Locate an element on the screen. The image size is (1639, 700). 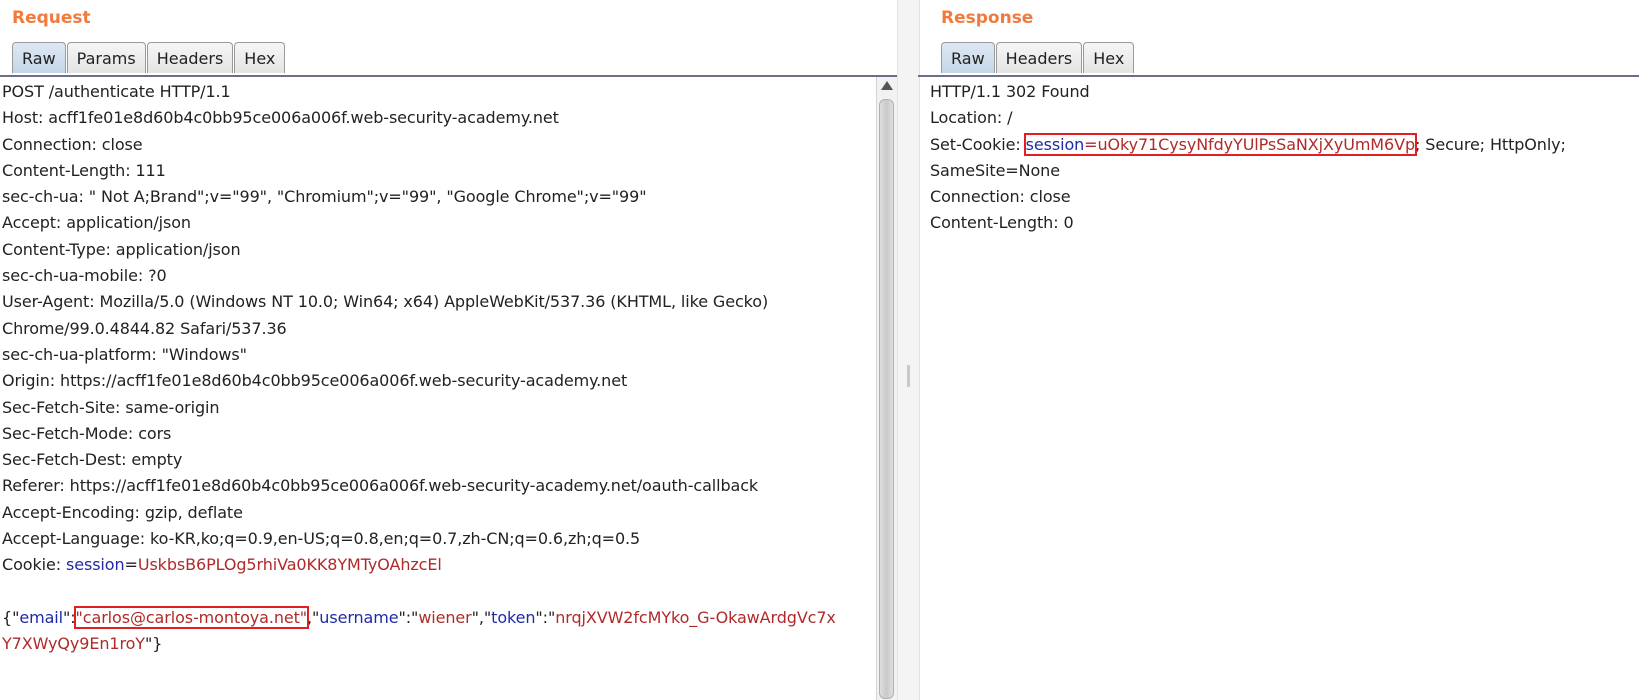
body-close: "} is located at coordinates (153, 644).